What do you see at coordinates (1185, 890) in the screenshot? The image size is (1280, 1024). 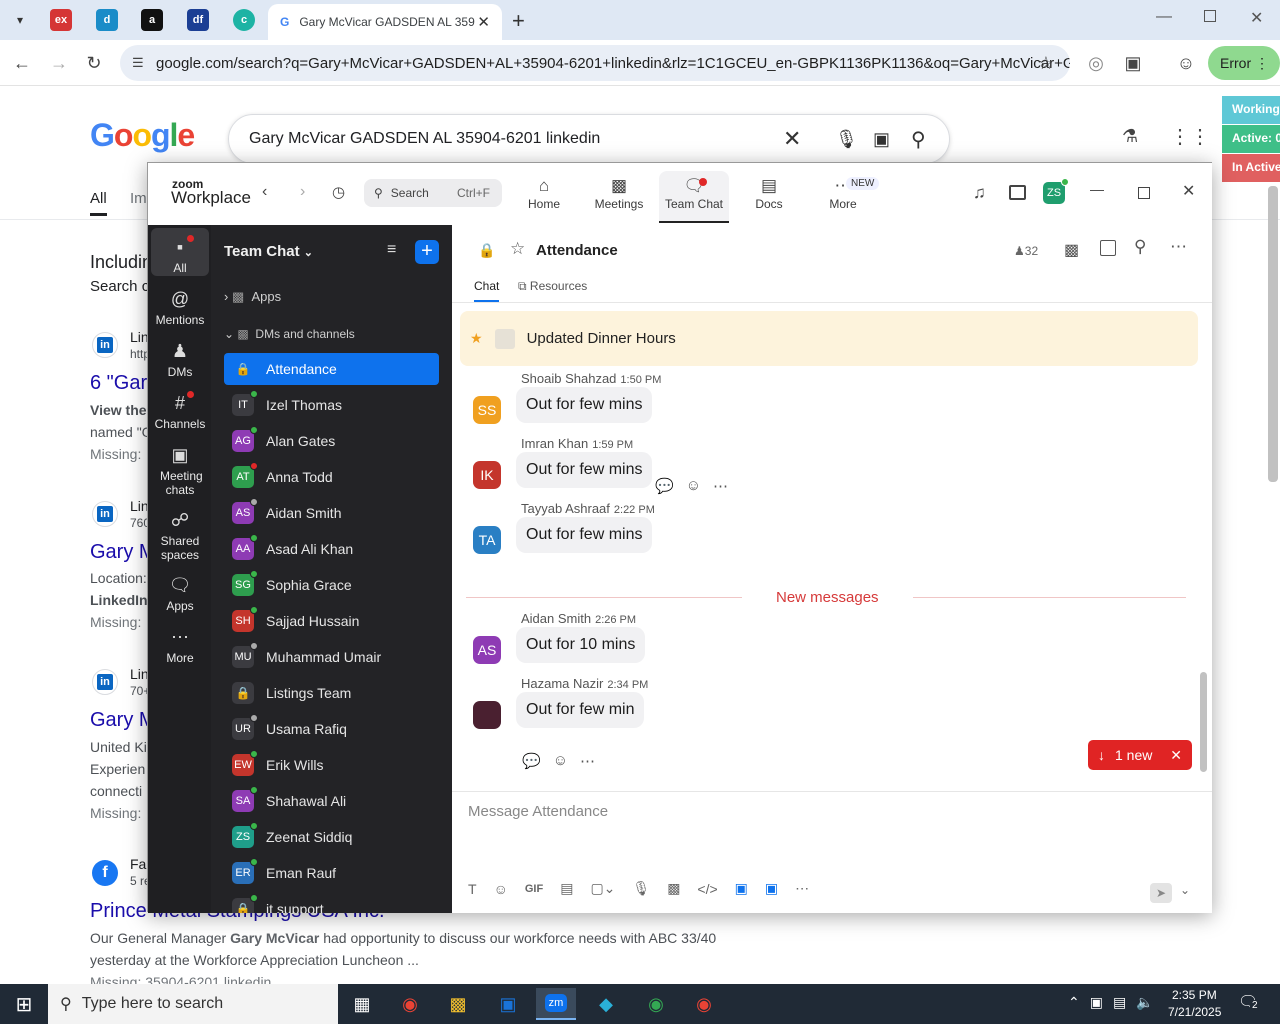 I see `send-options-icon: ⌄` at bounding box center [1185, 890].